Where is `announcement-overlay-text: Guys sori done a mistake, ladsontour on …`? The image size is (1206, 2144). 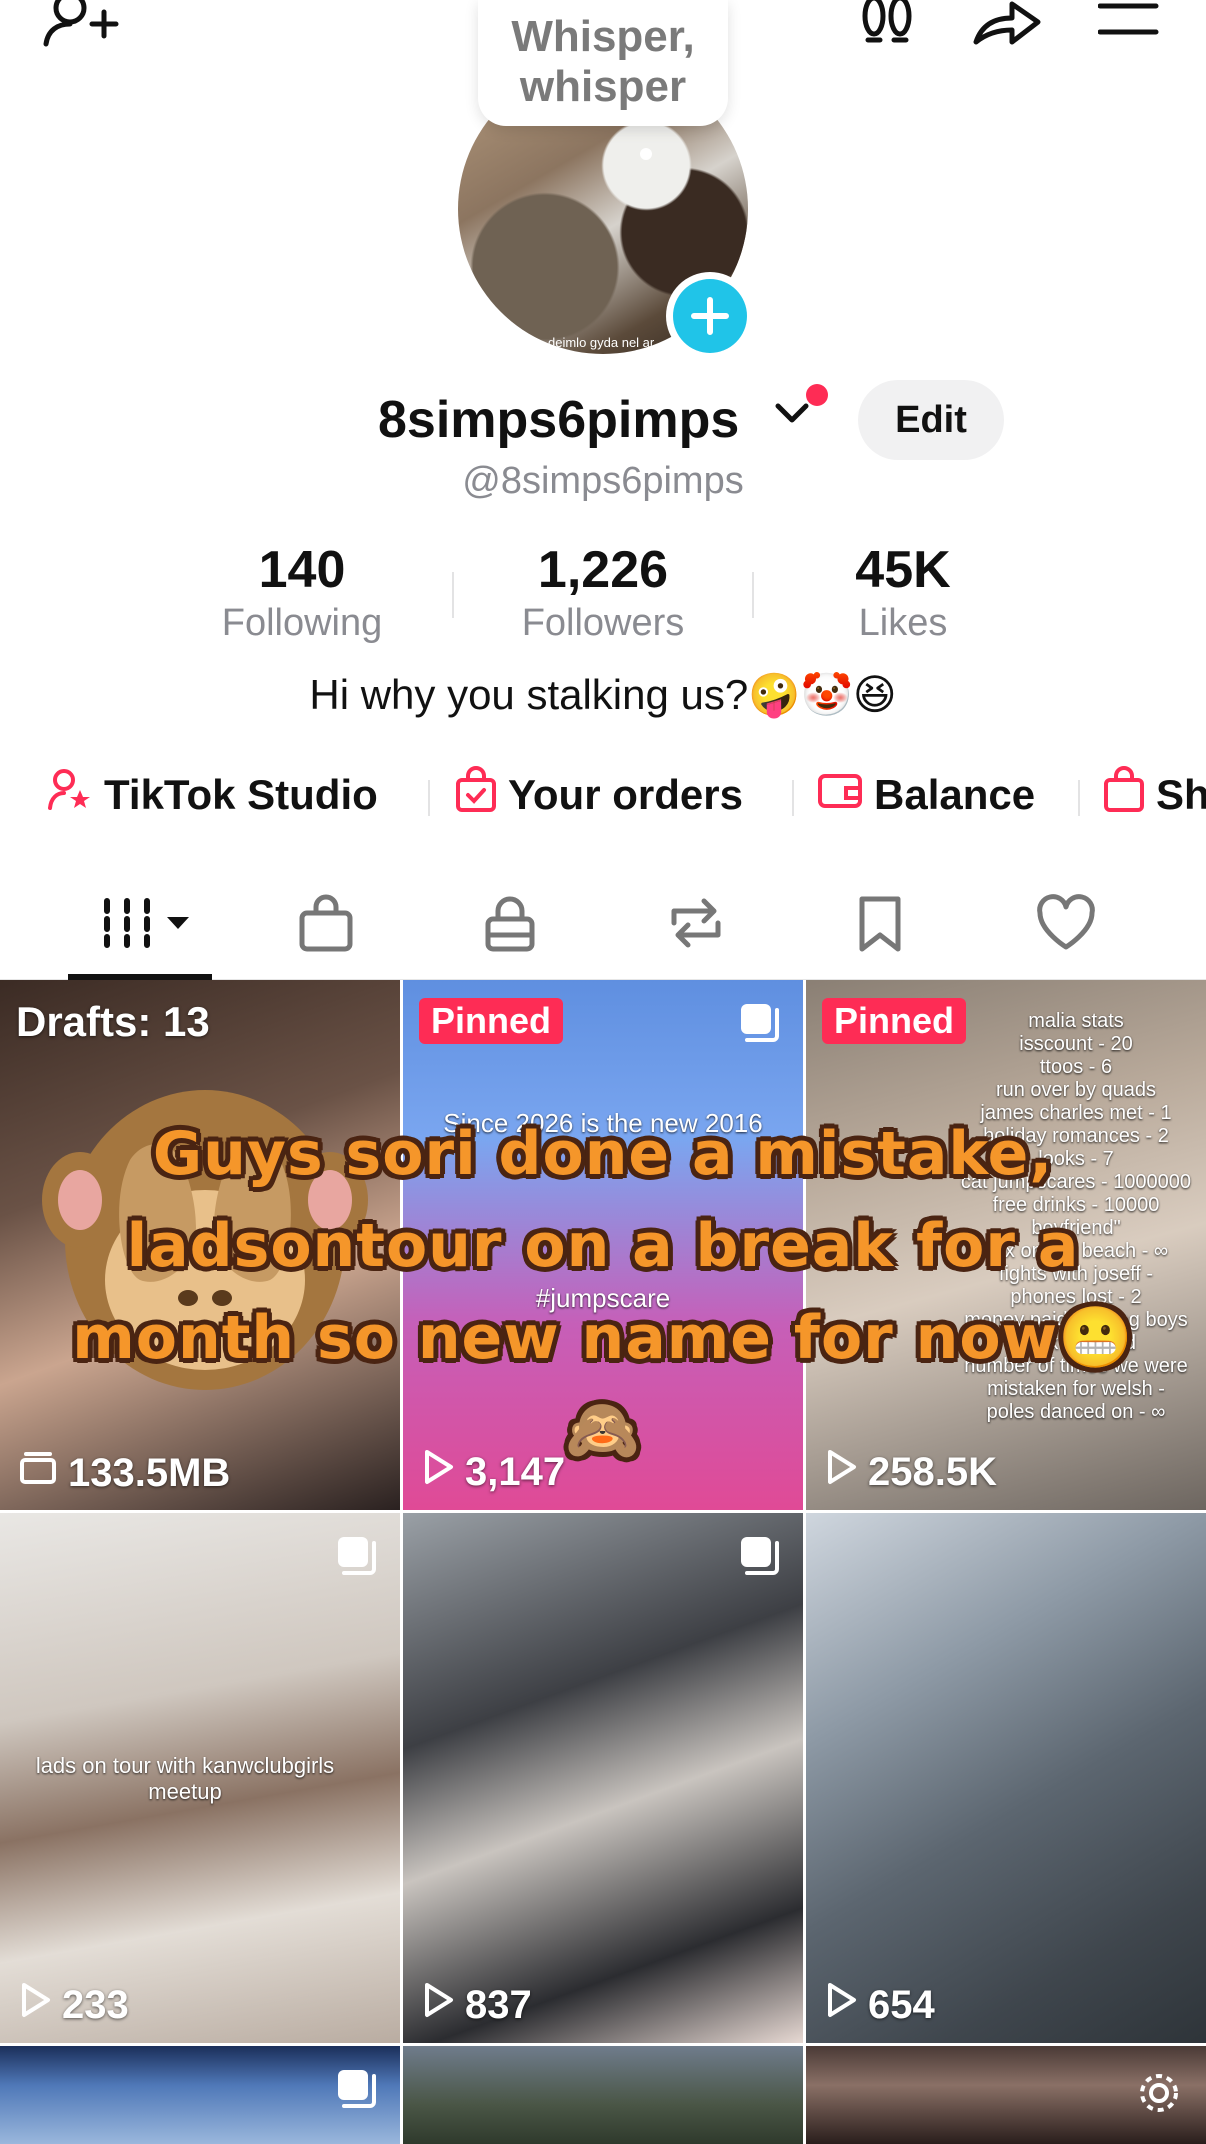 announcement-overlay-text: Guys sori done a mistake, ladsontour on … is located at coordinates (603, 1292).